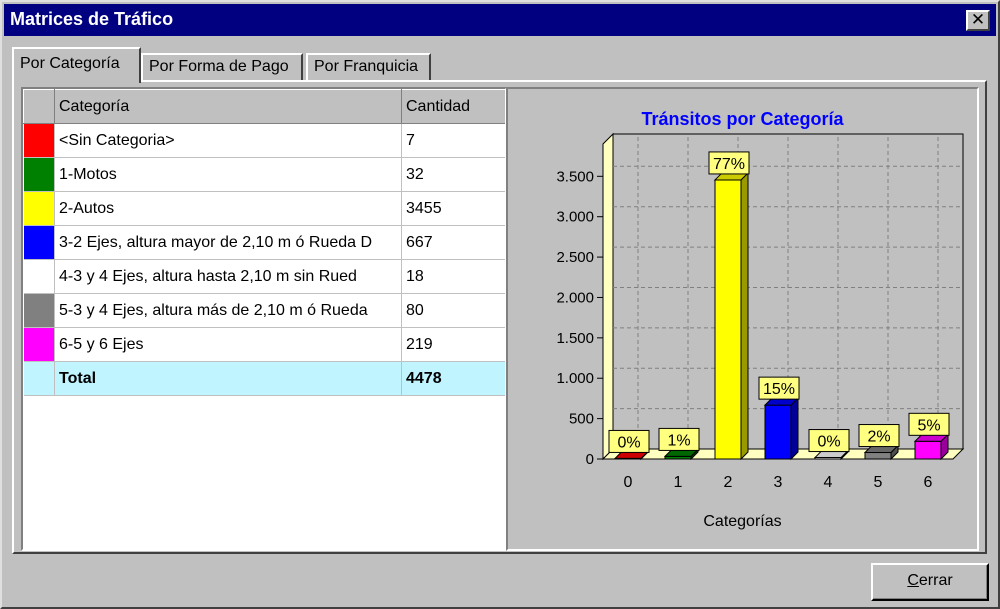  What do you see at coordinates (575, 176) in the screenshot?
I see `y-tick-label: 3.500` at bounding box center [575, 176].